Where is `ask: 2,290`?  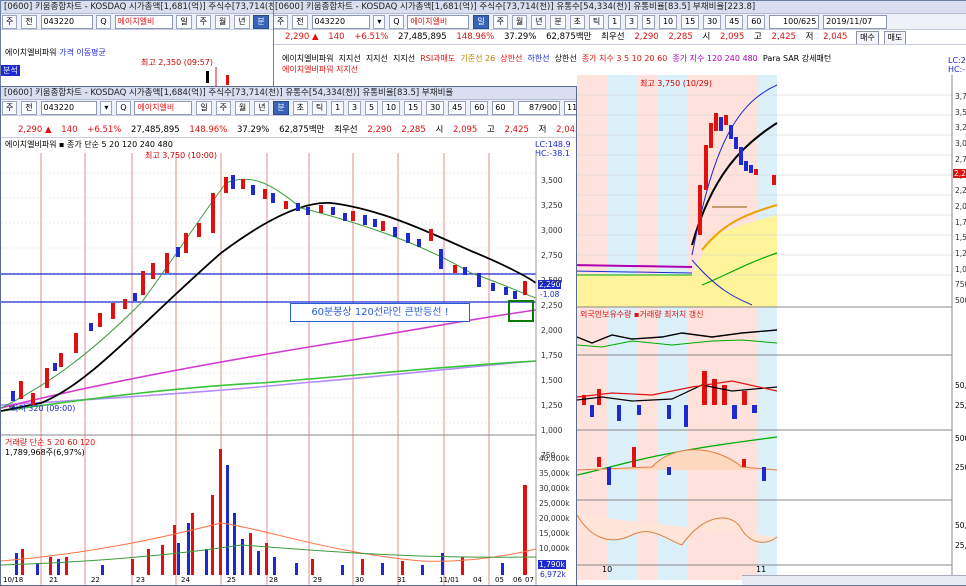 ask: 2,290 is located at coordinates (379, 130).